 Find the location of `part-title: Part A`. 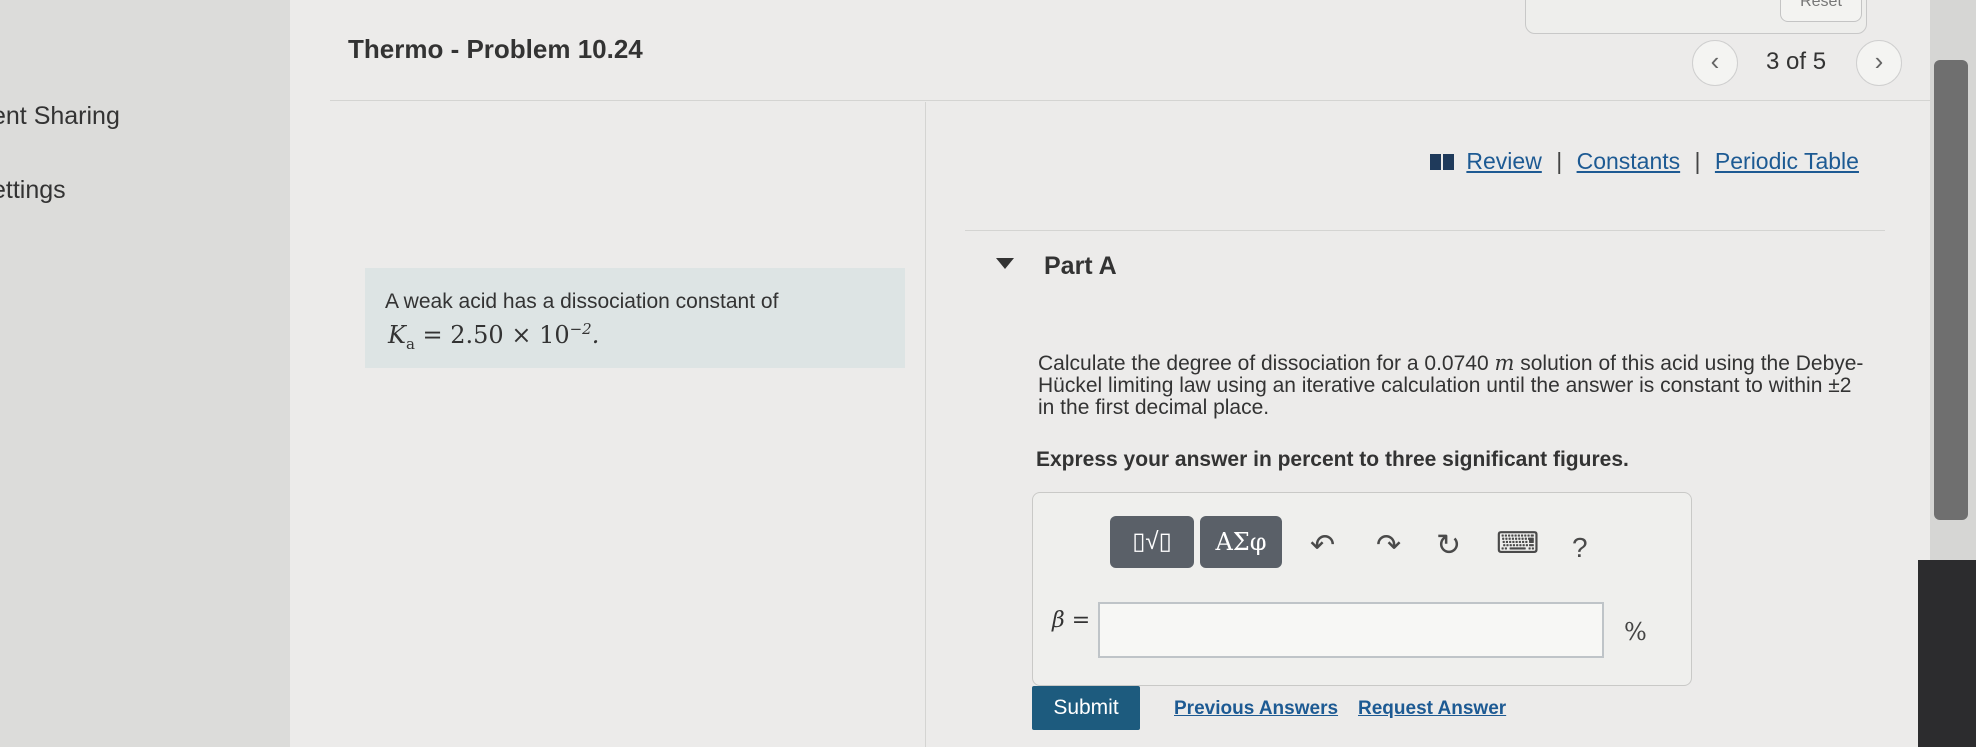

part-title: Part A is located at coordinates (1080, 266).